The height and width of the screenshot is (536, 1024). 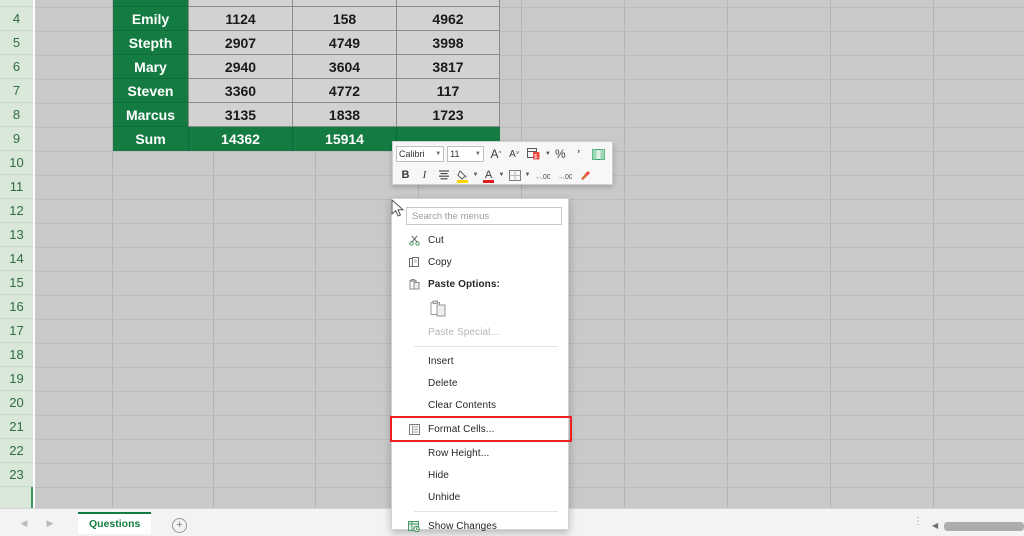 What do you see at coordinates (179, 525) in the screenshot?
I see `add-sheet-button: +` at bounding box center [179, 525].